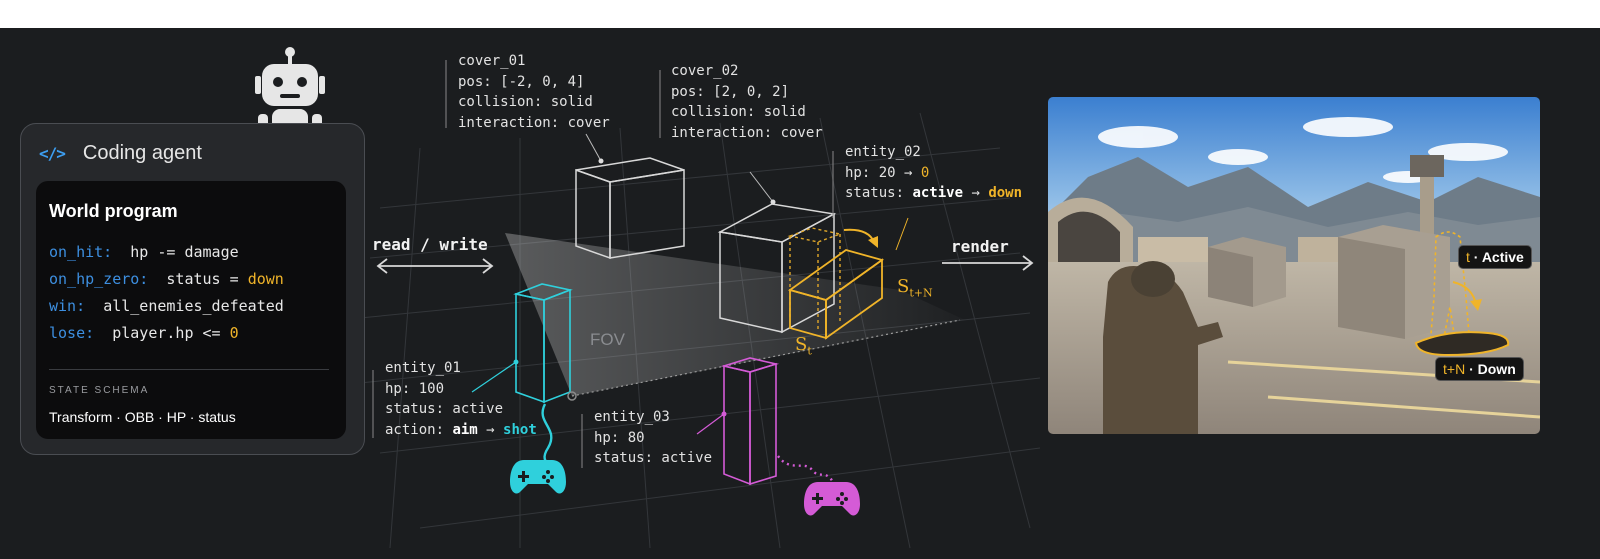 The width and height of the screenshot is (1600, 559). Describe the element at coordinates (142, 152) in the screenshot. I see `agent-title: Coding agent` at that location.